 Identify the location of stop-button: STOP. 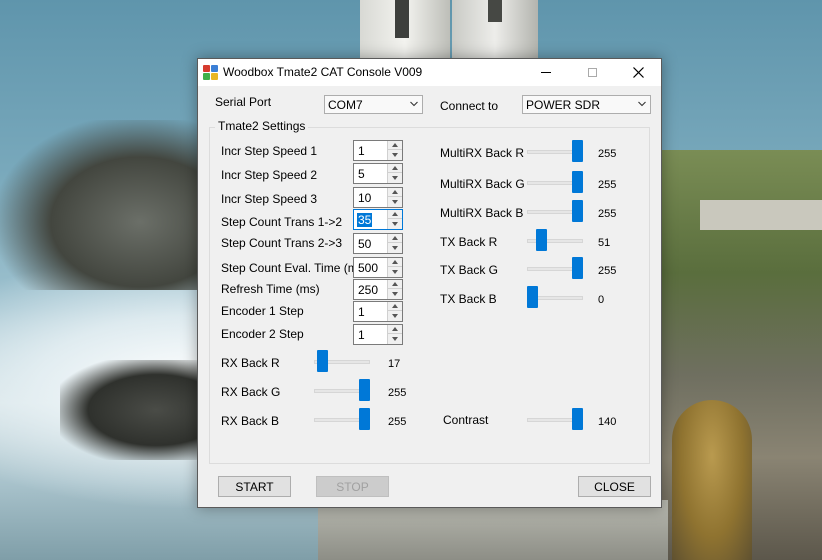
(352, 486).